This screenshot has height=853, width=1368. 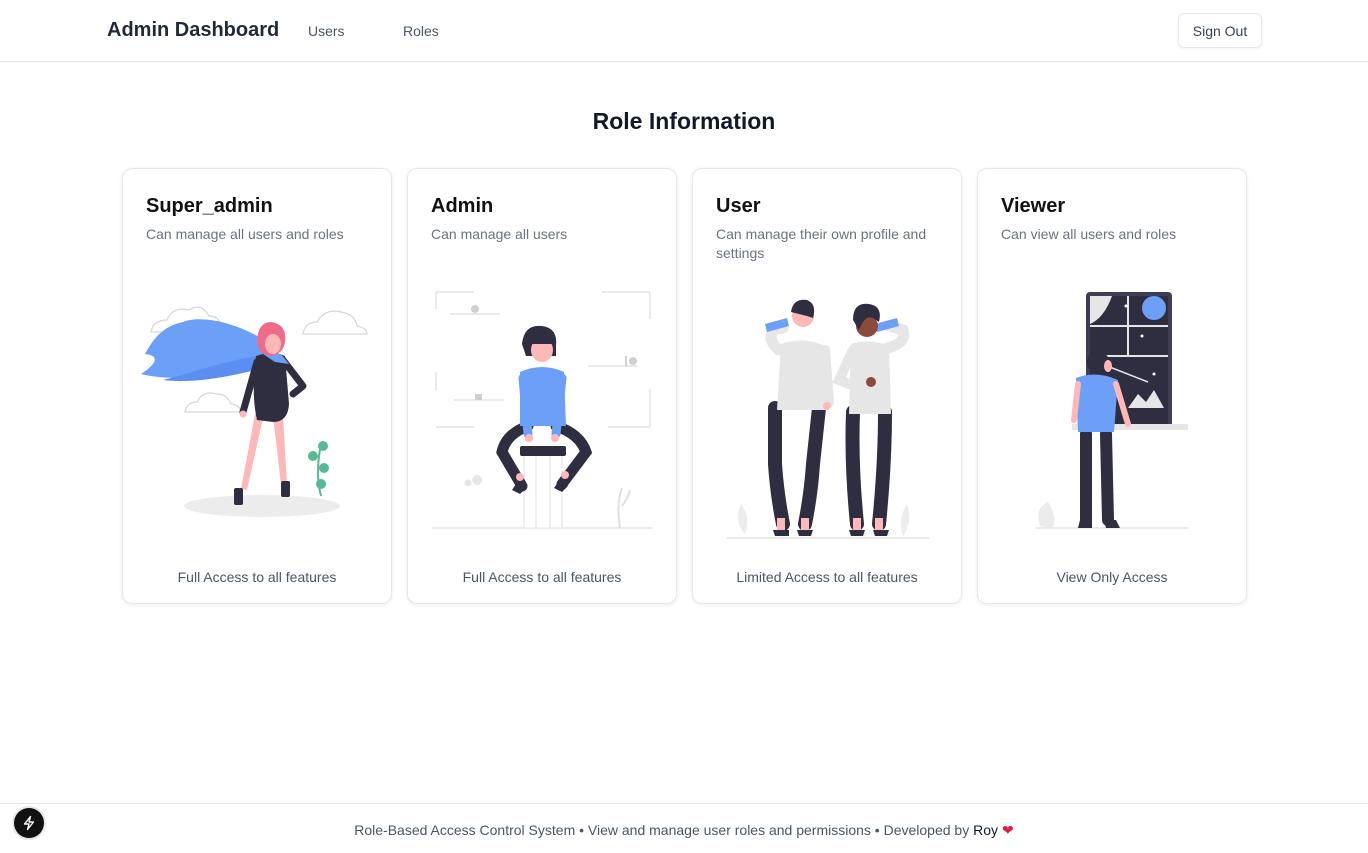 What do you see at coordinates (1112, 410) in the screenshot?
I see `man-at-window-illustration` at bounding box center [1112, 410].